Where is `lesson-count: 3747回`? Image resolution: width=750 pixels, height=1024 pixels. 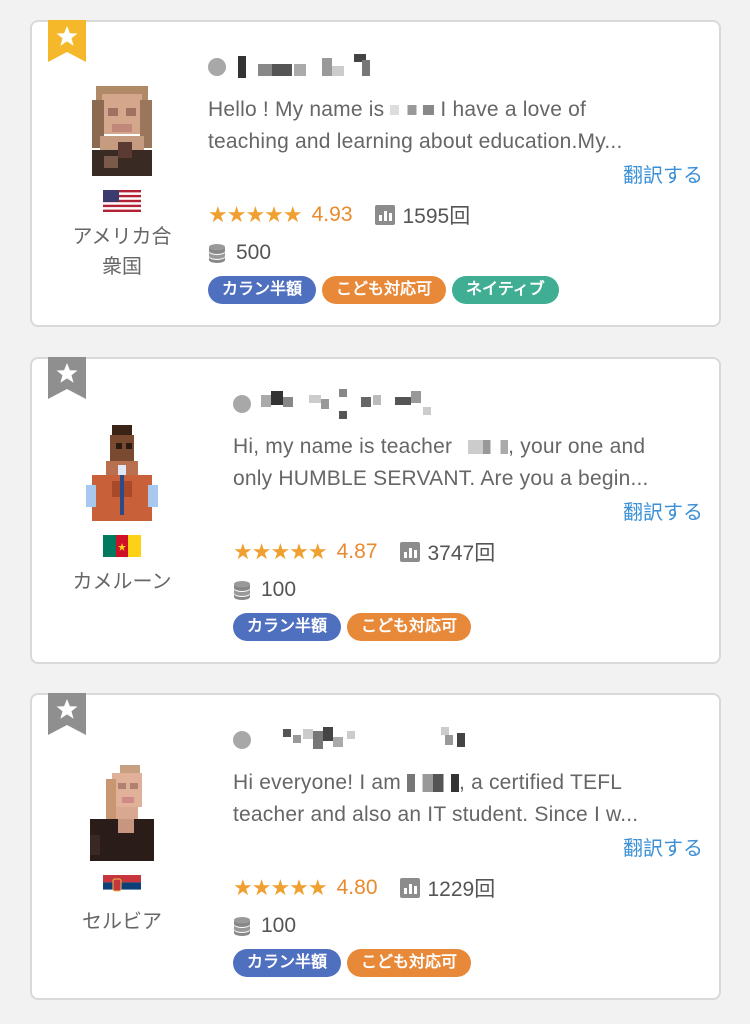
lesson-count: 3747回 is located at coordinates (461, 553).